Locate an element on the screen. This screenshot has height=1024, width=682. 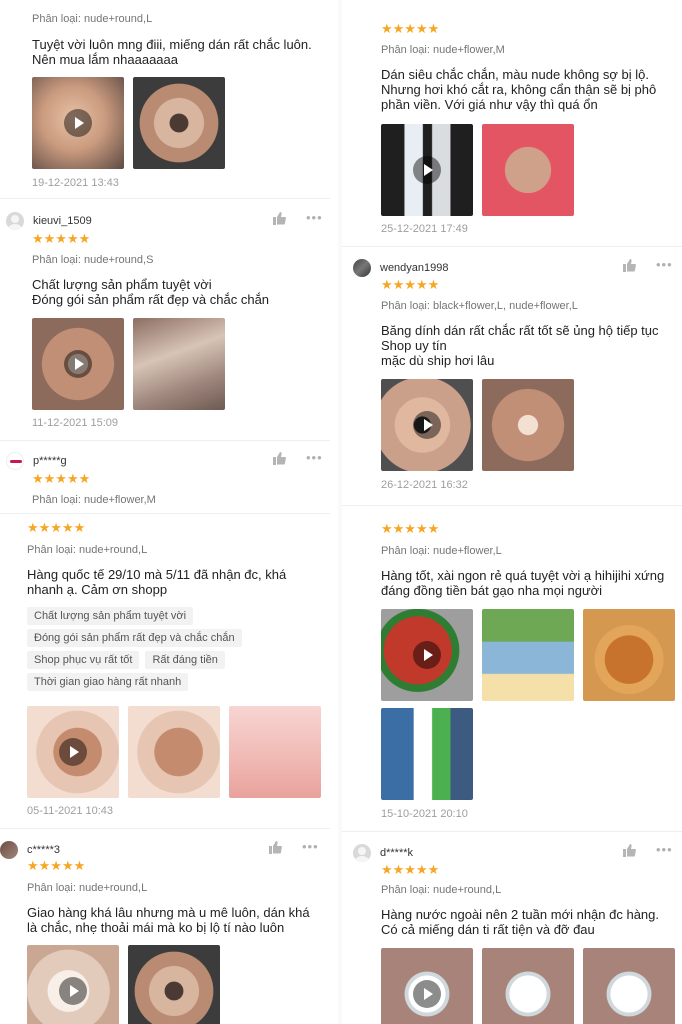
review-text-line: phần viền. Với giá như vậy thì quá ổn is located at coordinates (489, 104).